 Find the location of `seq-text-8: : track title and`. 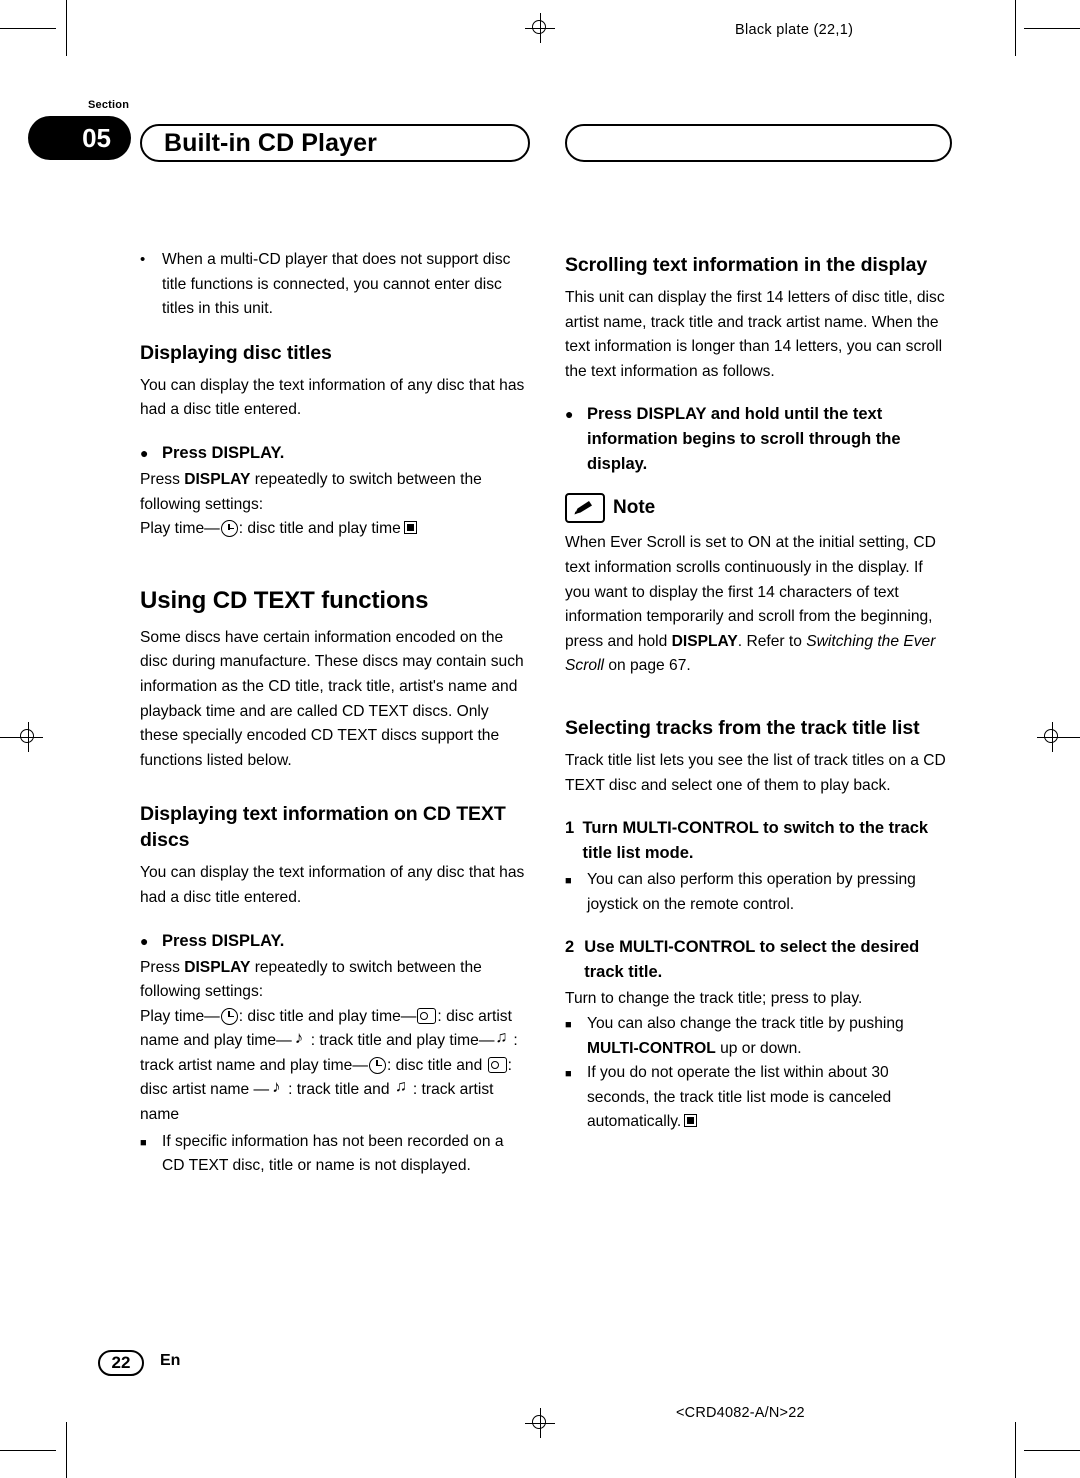

seq-text-8: : track title and is located at coordinates (341, 1090).